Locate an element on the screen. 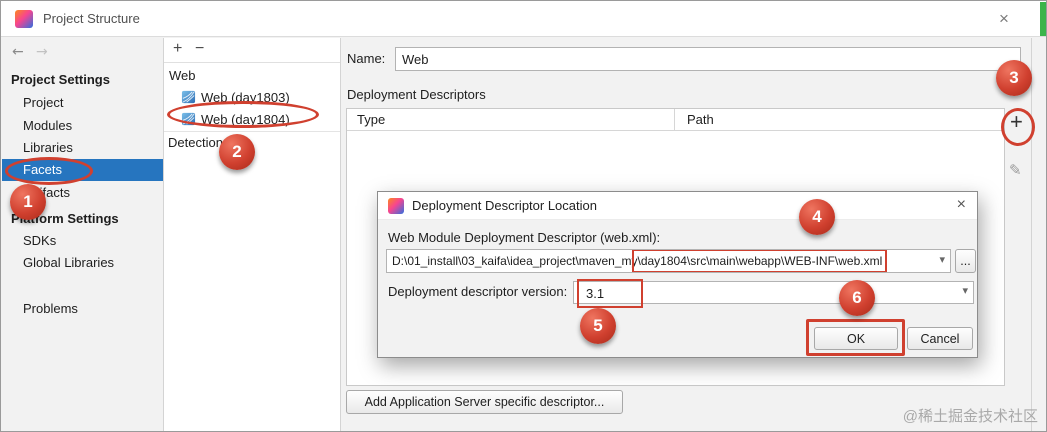  tree-item-web-day1804: Web (day1804) is located at coordinates (252, 119).